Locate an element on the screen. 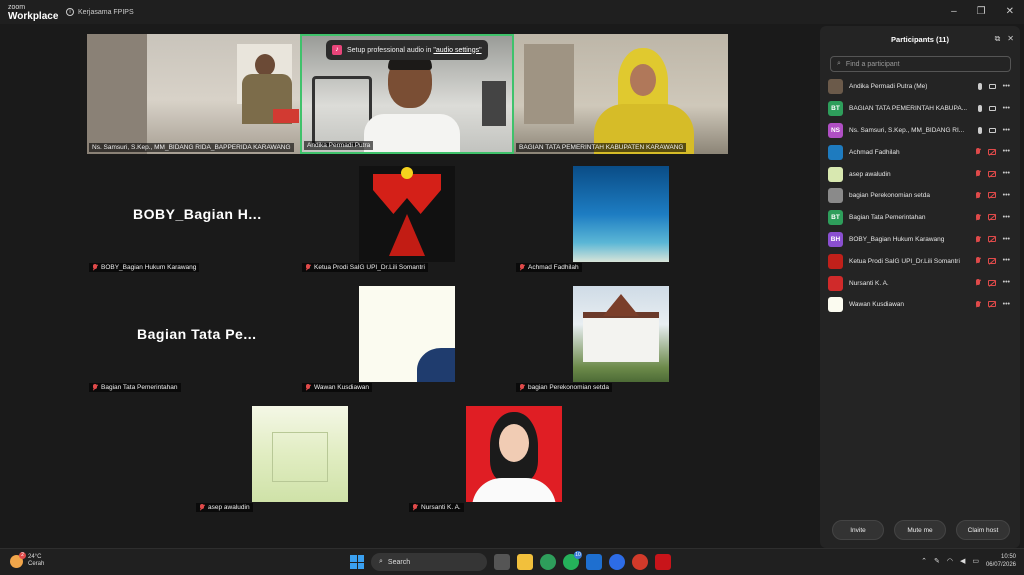 The height and width of the screenshot is (575, 1024). name-tag: Wawan Kusdiawan is located at coordinates (337, 387).